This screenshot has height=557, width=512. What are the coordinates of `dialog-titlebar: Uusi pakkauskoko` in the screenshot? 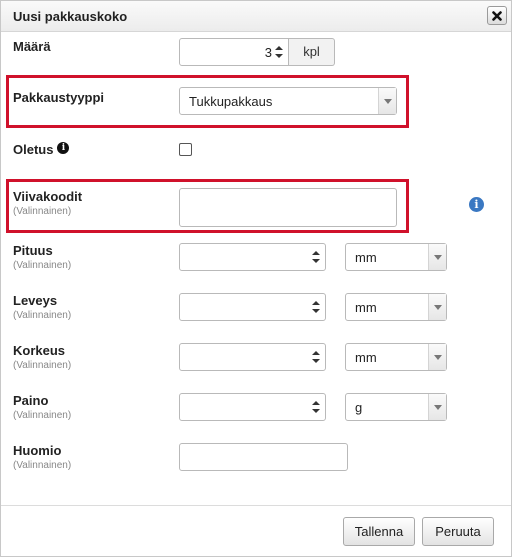 It's located at (256, 16).